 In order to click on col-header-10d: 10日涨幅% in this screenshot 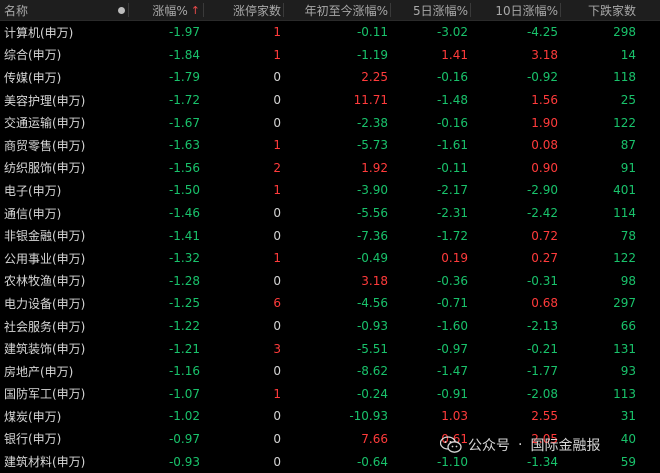, I will do `click(515, 10)`.